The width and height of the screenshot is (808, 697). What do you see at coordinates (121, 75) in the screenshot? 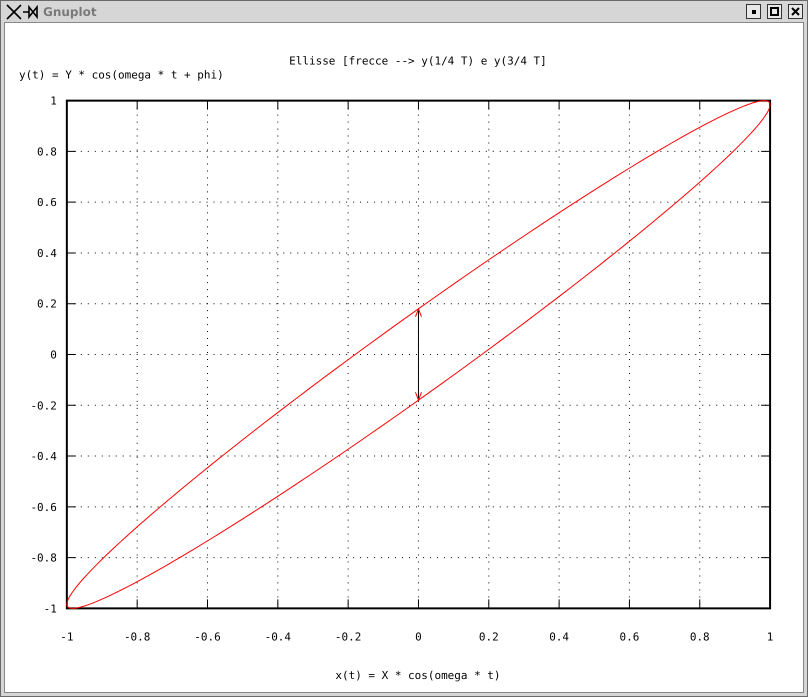
I see `y-axis-label: y(t) = Y * cos(omega * t + phi)` at bounding box center [121, 75].